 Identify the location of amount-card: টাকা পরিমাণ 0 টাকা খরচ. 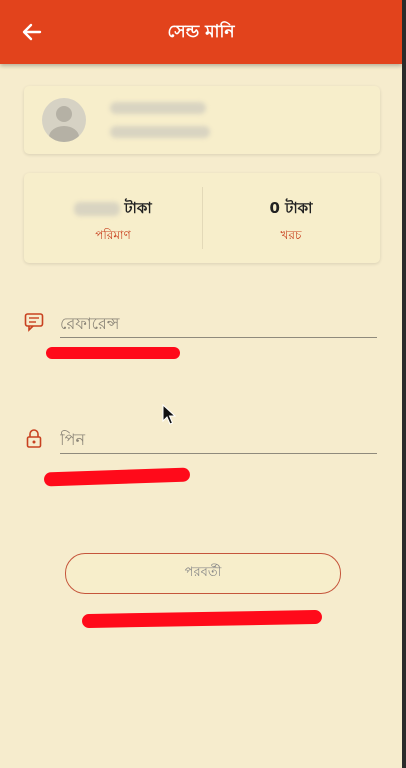
(202, 218).